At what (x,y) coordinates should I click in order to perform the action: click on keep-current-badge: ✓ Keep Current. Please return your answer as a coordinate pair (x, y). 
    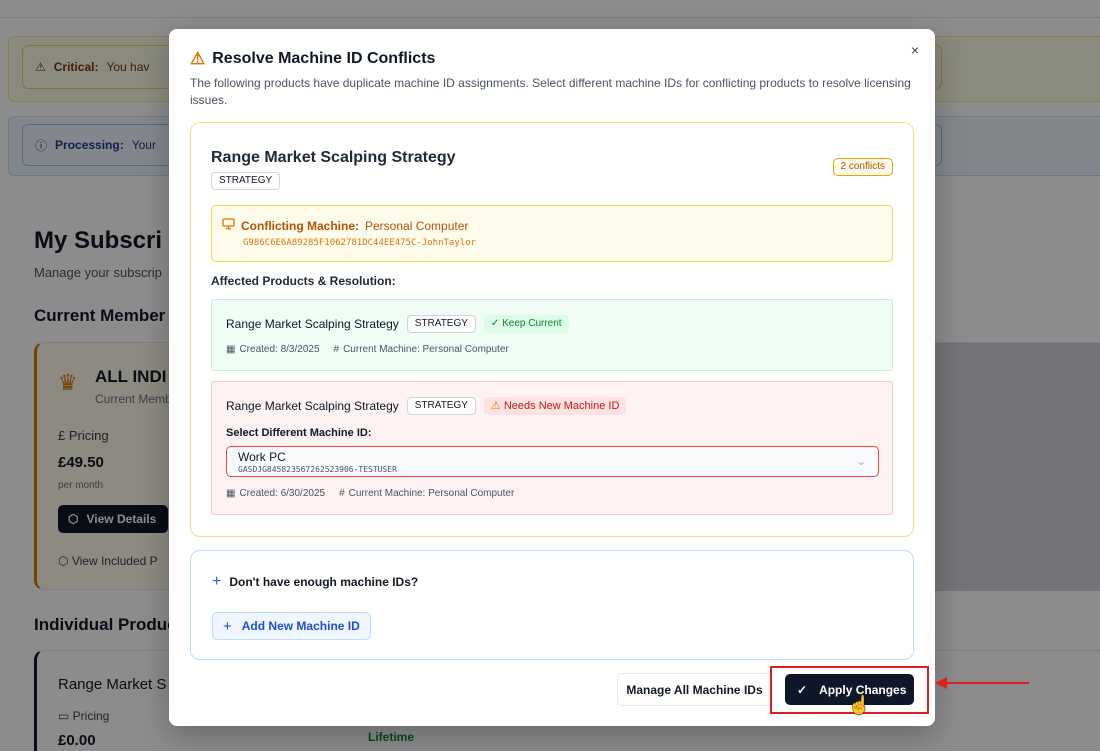
    Looking at the image, I should click on (526, 324).